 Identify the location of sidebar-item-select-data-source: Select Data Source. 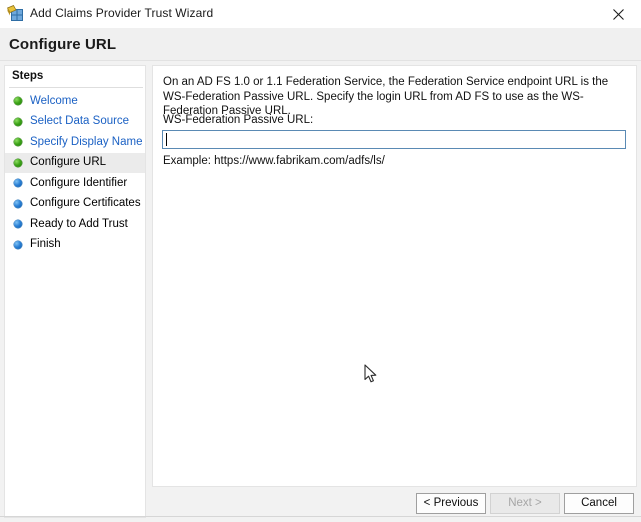
(75, 122).